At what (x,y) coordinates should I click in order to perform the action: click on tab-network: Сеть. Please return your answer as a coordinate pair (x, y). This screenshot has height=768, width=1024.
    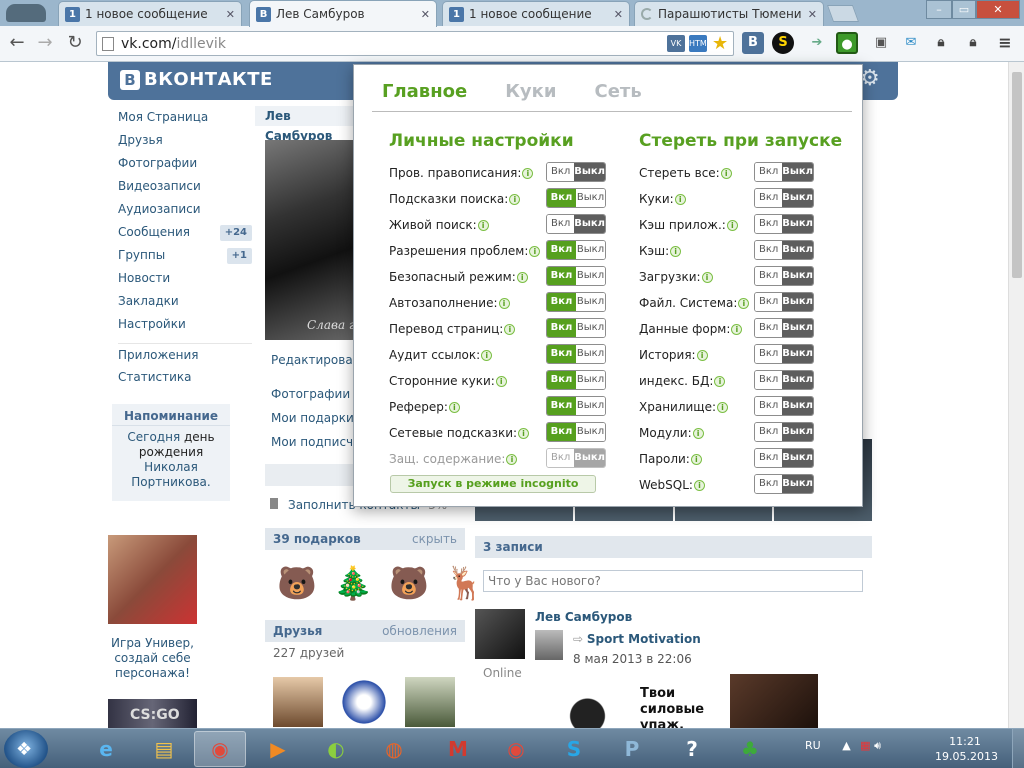
    Looking at the image, I should click on (617, 91).